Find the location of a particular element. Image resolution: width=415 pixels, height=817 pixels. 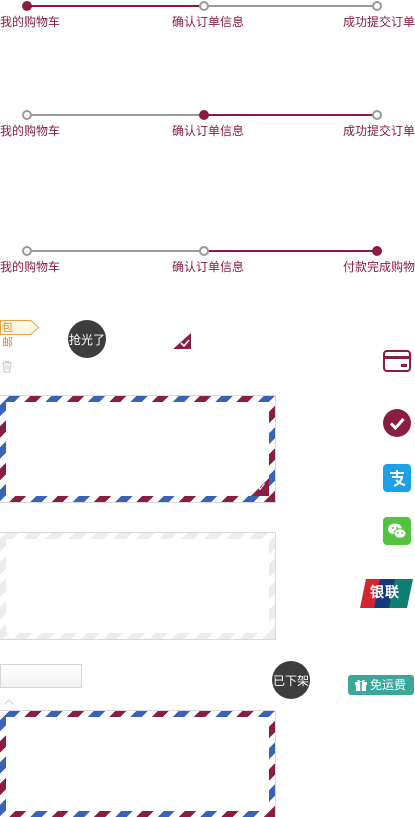

sold-out-label: 抢光了 is located at coordinates (86, 339).